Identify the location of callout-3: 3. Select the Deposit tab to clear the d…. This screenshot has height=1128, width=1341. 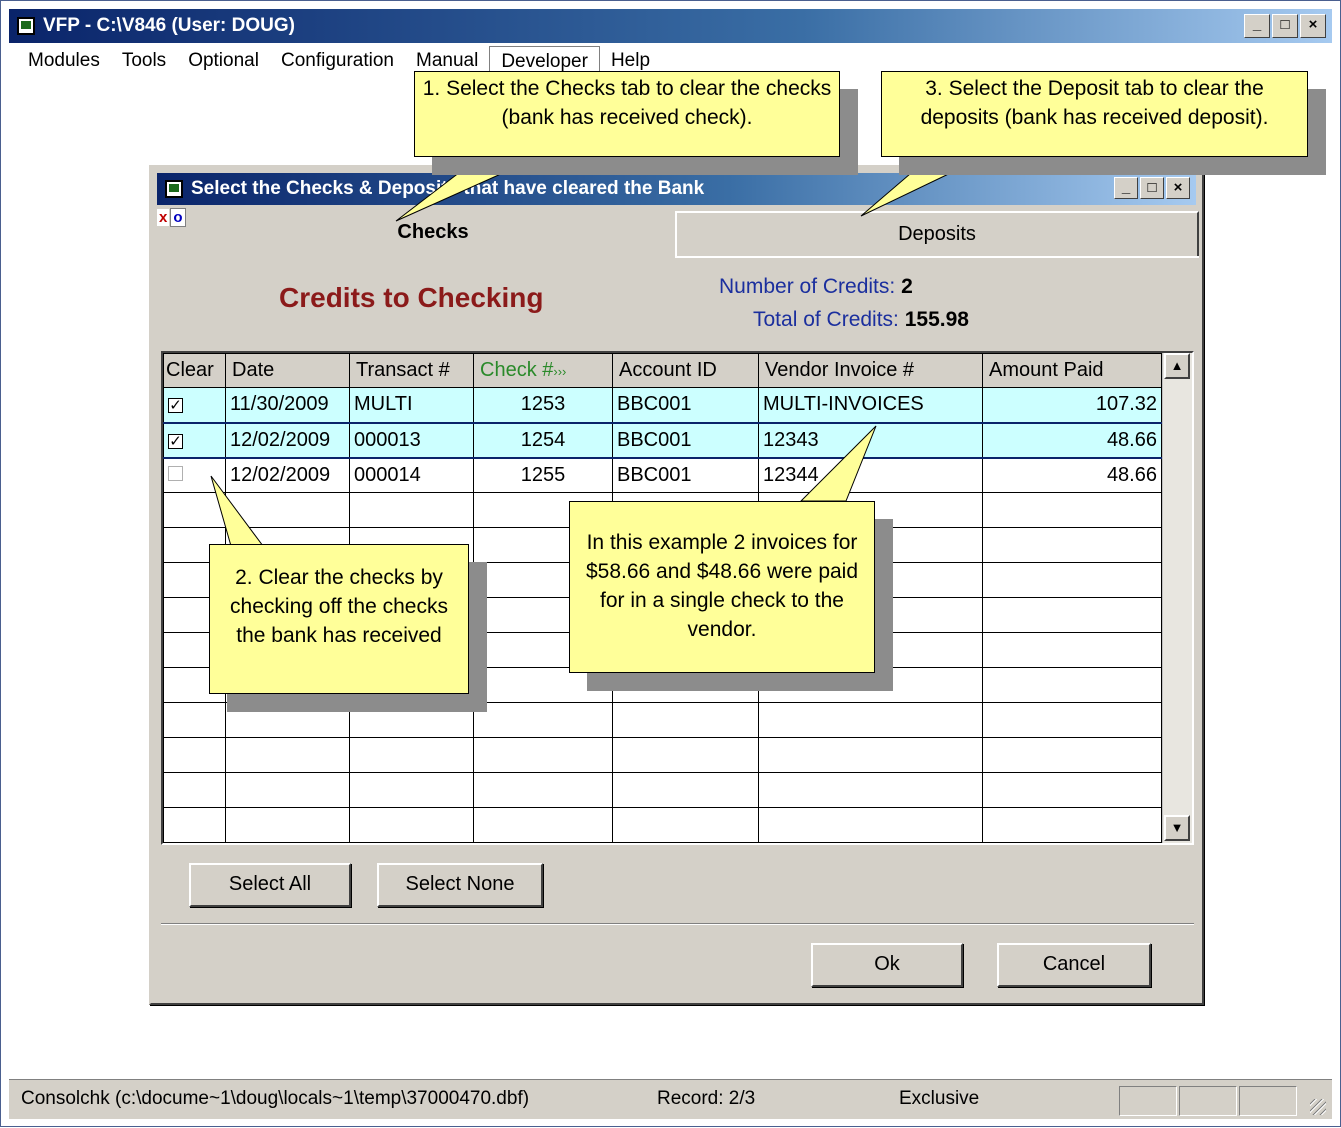
(1094, 114).